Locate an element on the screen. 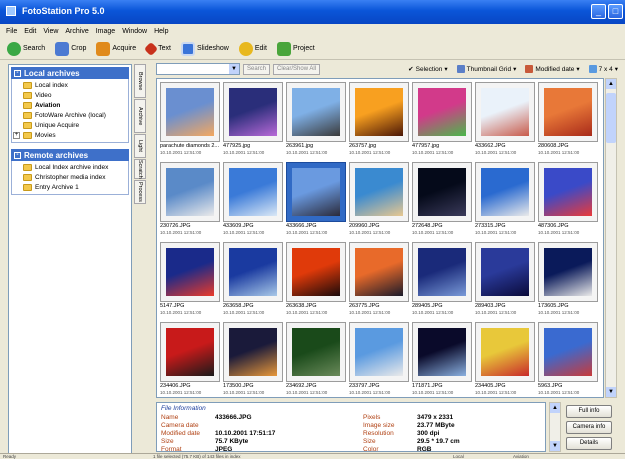 This screenshot has height=459, width=625. thumbnail: 171871.JPG 10.10.2001 12:51:00 is located at coordinates (442, 360).